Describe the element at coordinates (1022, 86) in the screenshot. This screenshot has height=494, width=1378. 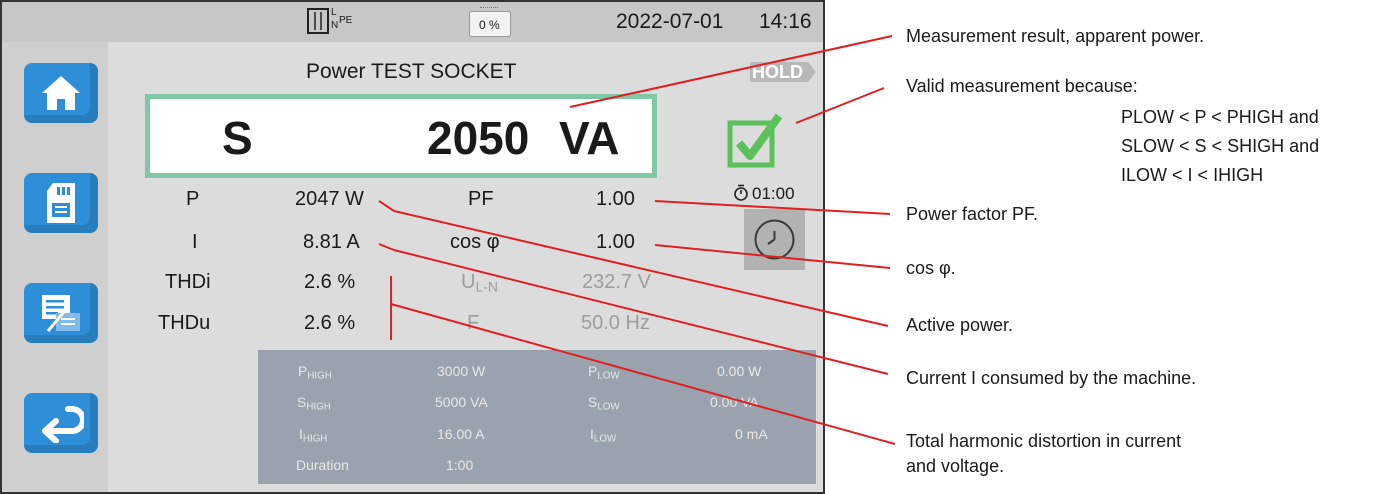
I see `annotation-valid-measurement: Valid measurement because:` at that location.